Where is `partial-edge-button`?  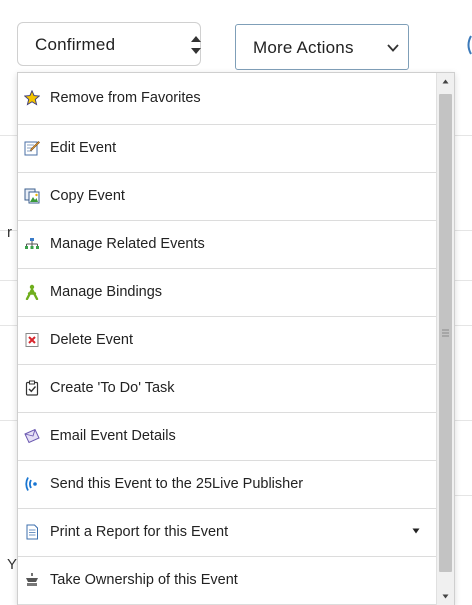
partial-edge-button is located at coordinates (468, 45).